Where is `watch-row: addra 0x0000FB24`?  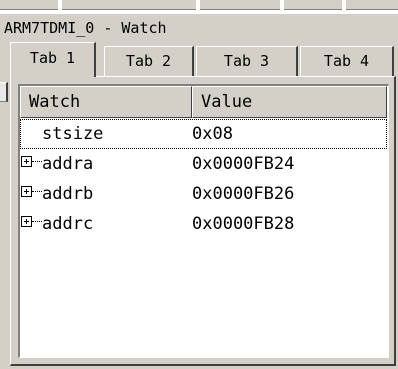
watch-row: addra 0x0000FB24 is located at coordinates (203, 164).